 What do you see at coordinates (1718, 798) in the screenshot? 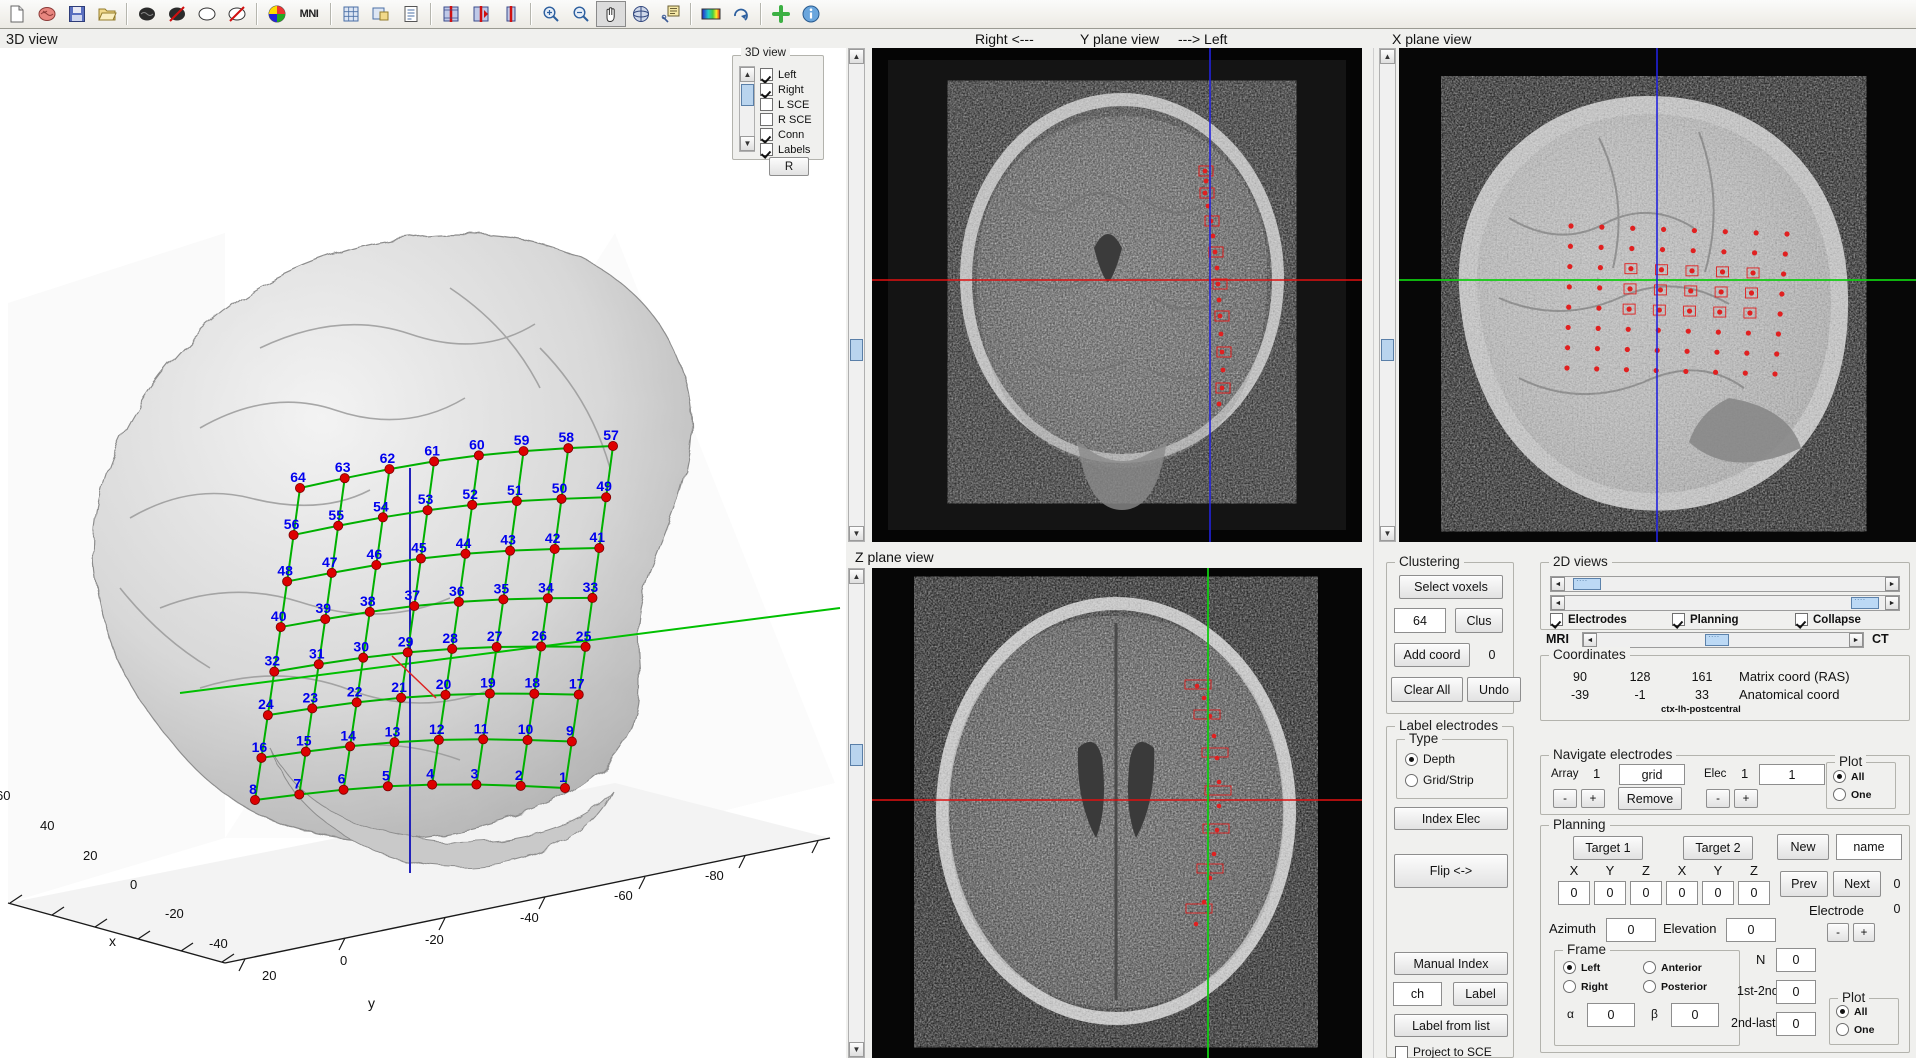
I see `elec-minus-button: -` at bounding box center [1718, 798].